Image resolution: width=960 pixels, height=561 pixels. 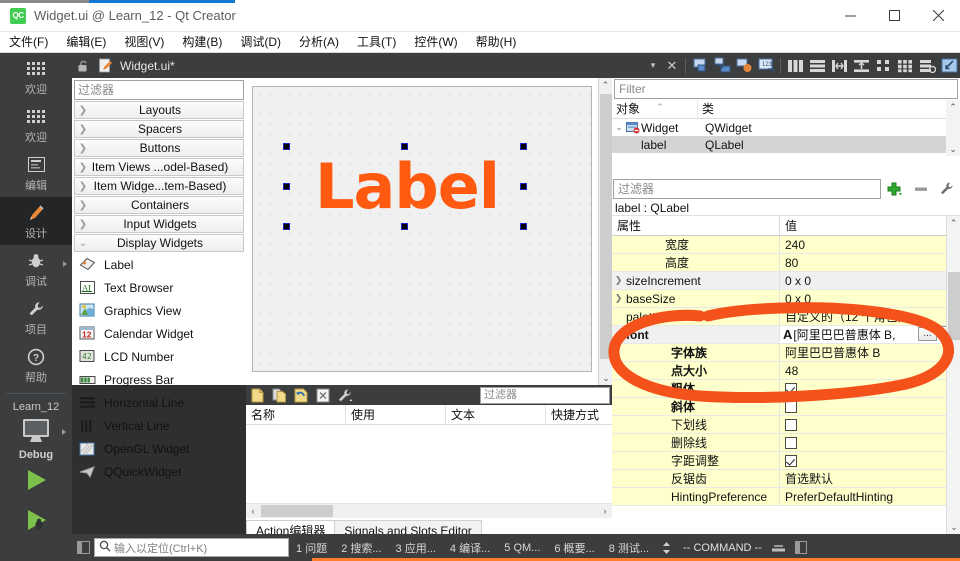 I want to click on minimize-icon, so click(x=850, y=16).